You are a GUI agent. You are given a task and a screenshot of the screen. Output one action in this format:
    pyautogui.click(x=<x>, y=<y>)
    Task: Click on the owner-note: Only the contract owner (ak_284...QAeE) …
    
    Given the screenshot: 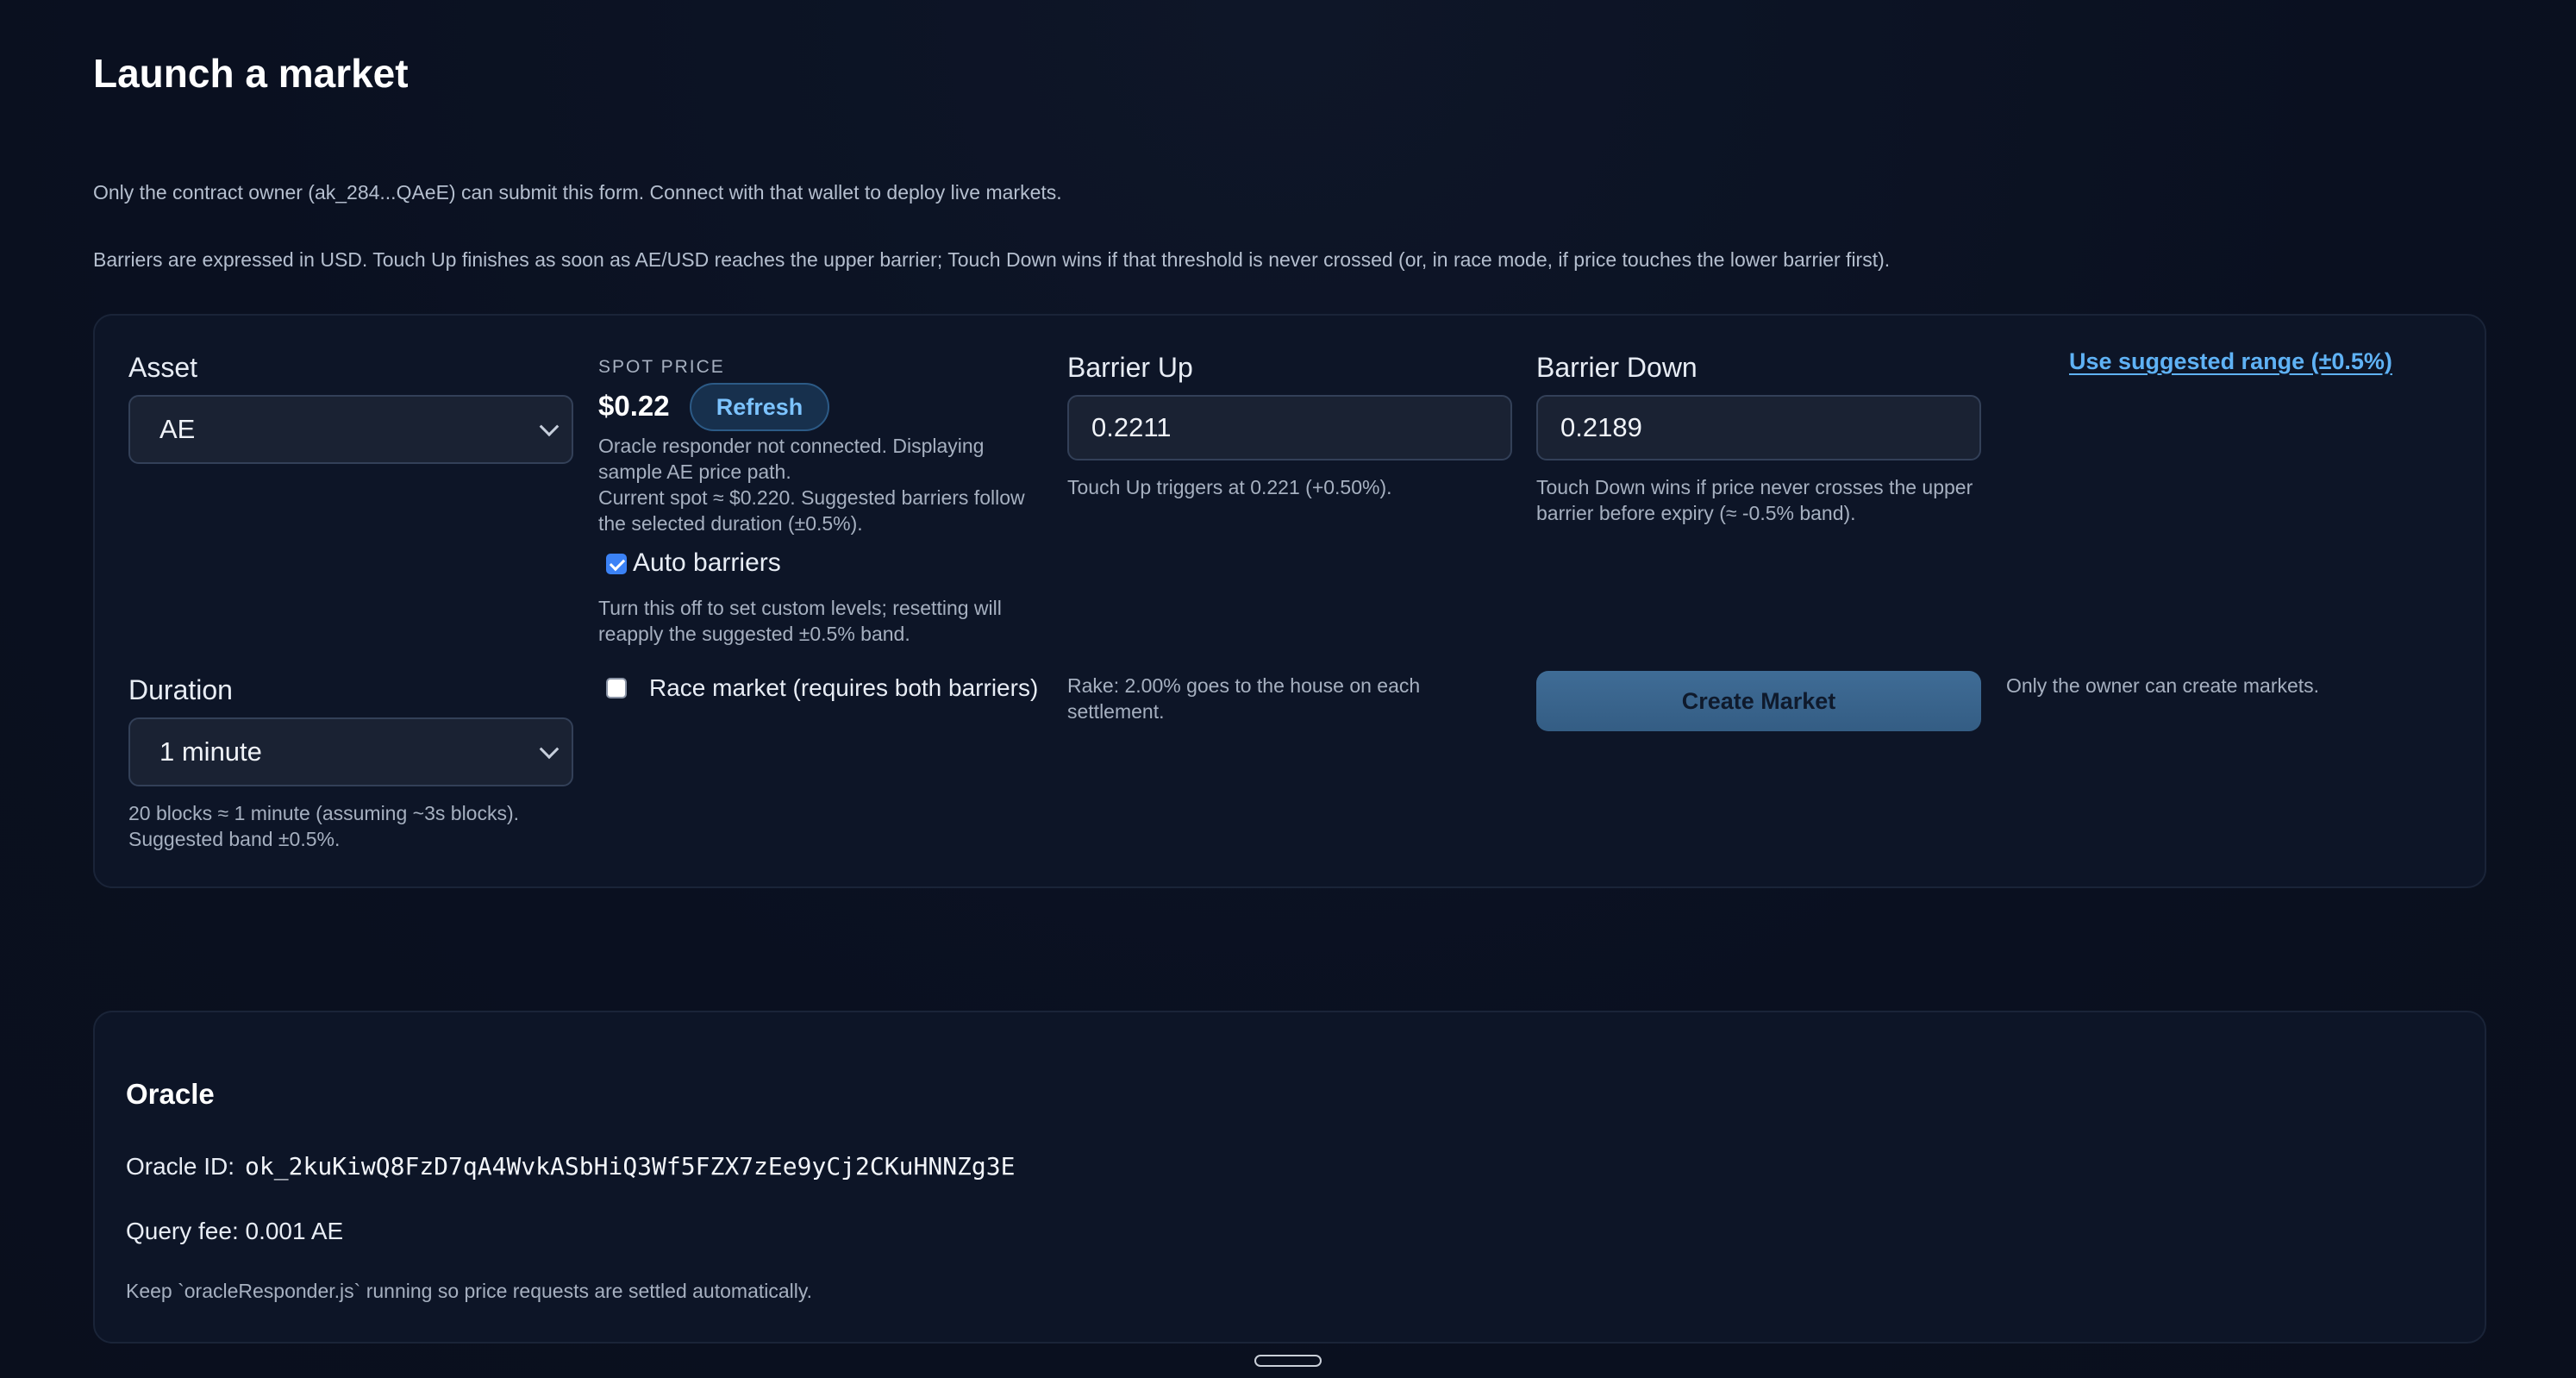 What is the action you would take?
    pyautogui.click(x=577, y=192)
    